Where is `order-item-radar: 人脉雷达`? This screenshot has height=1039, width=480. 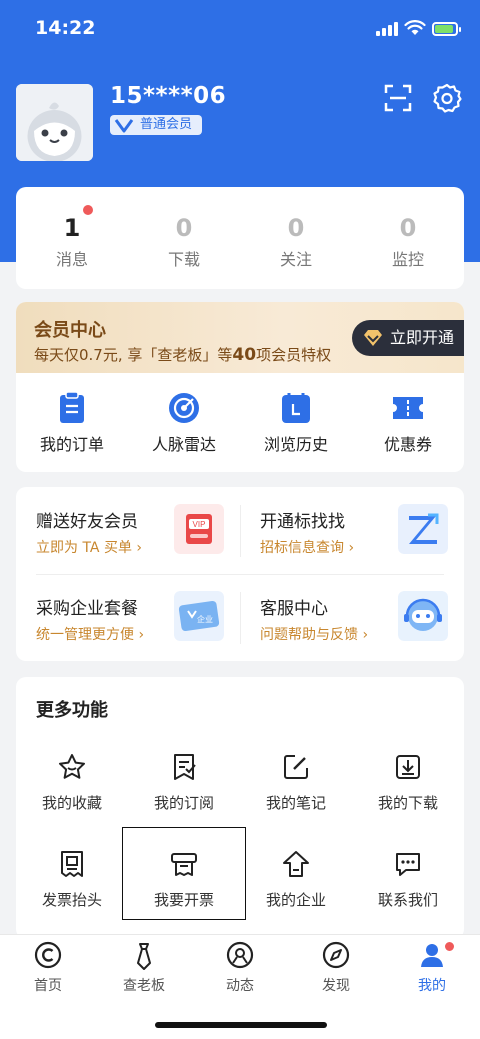 order-item-radar: 人脉雷达 is located at coordinates (184, 422).